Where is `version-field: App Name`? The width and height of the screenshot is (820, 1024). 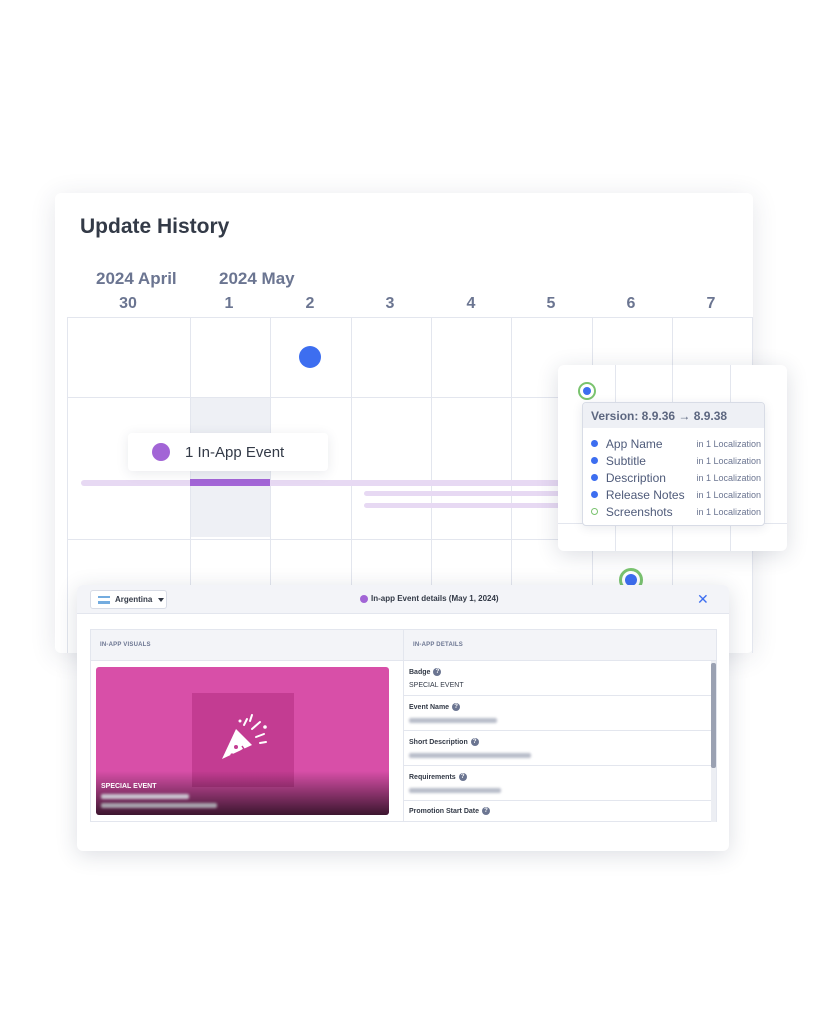
version-field: App Name is located at coordinates (634, 443).